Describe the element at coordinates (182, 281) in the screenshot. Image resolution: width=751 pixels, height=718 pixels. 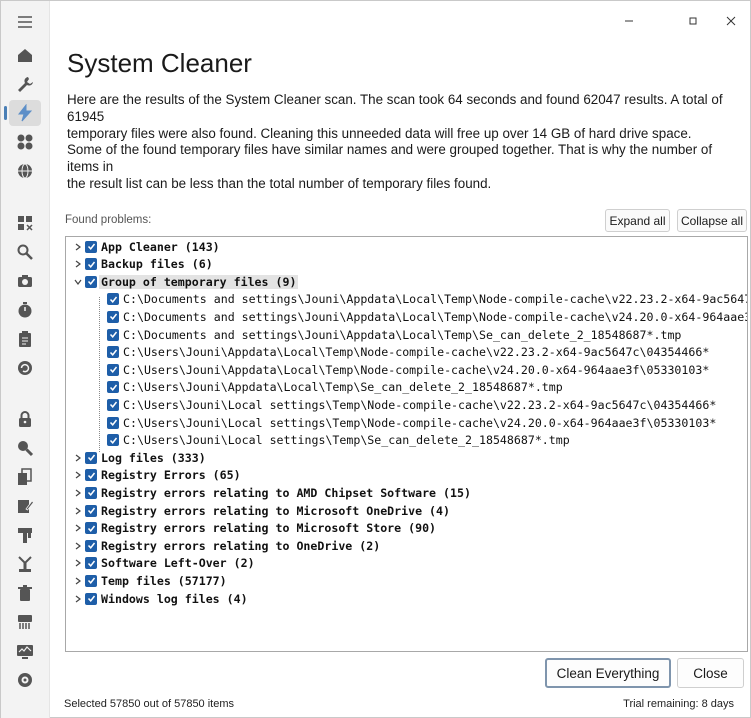
I see `tree-category-row: Group of temporary files (9)` at that location.